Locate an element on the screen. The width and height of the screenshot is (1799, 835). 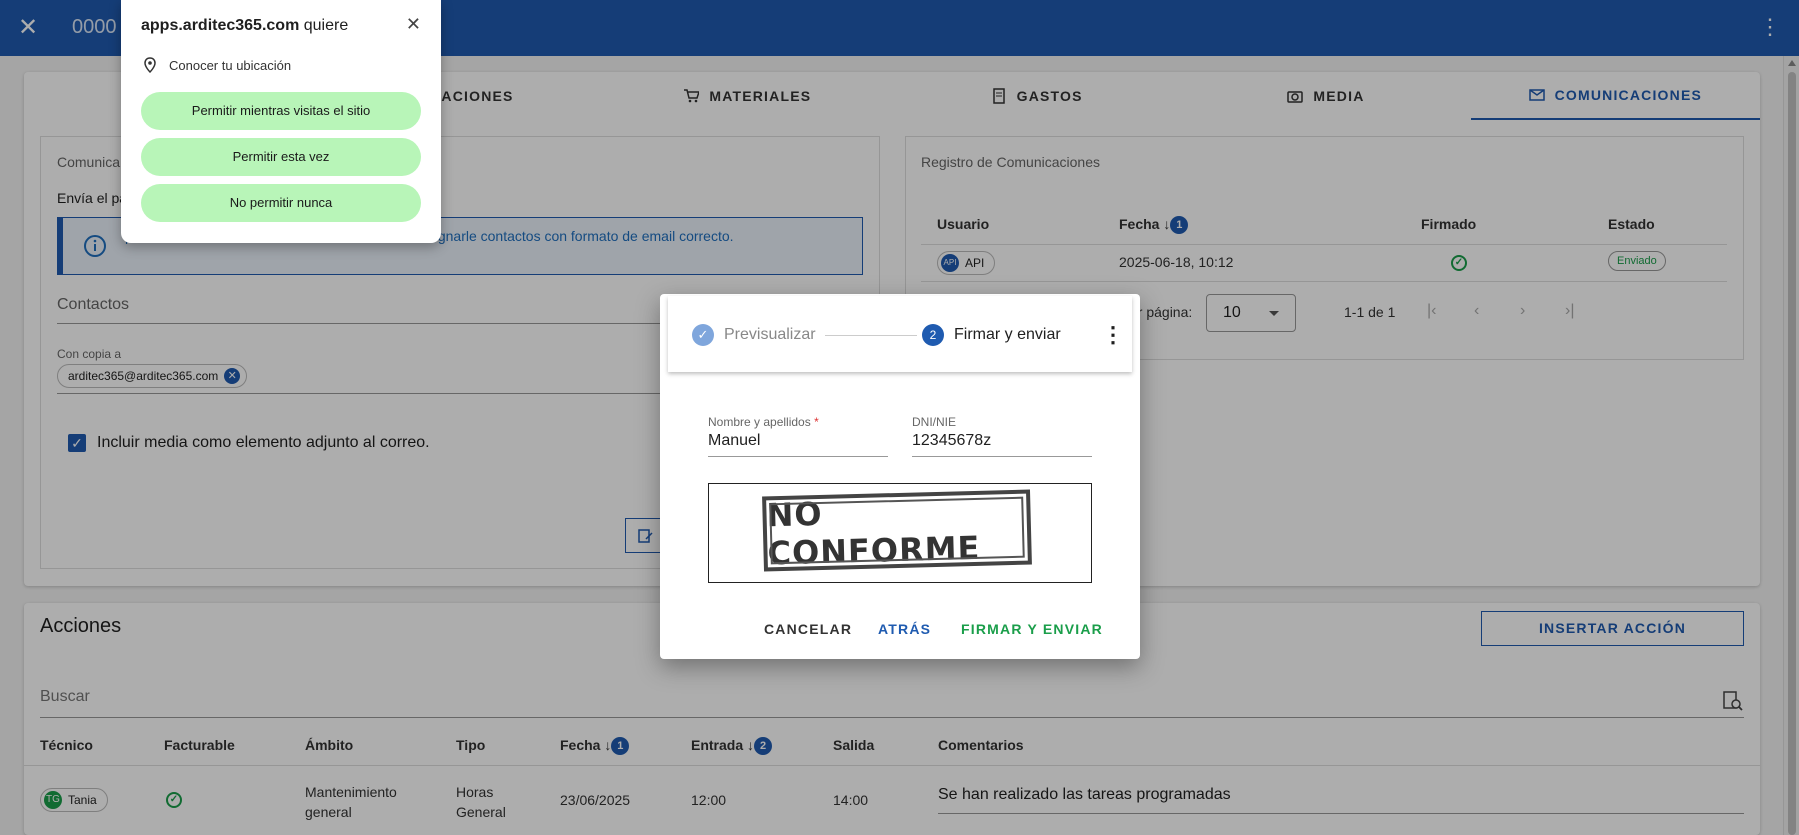
name-label-text: Nombre y apellidos is located at coordinates (759, 422).